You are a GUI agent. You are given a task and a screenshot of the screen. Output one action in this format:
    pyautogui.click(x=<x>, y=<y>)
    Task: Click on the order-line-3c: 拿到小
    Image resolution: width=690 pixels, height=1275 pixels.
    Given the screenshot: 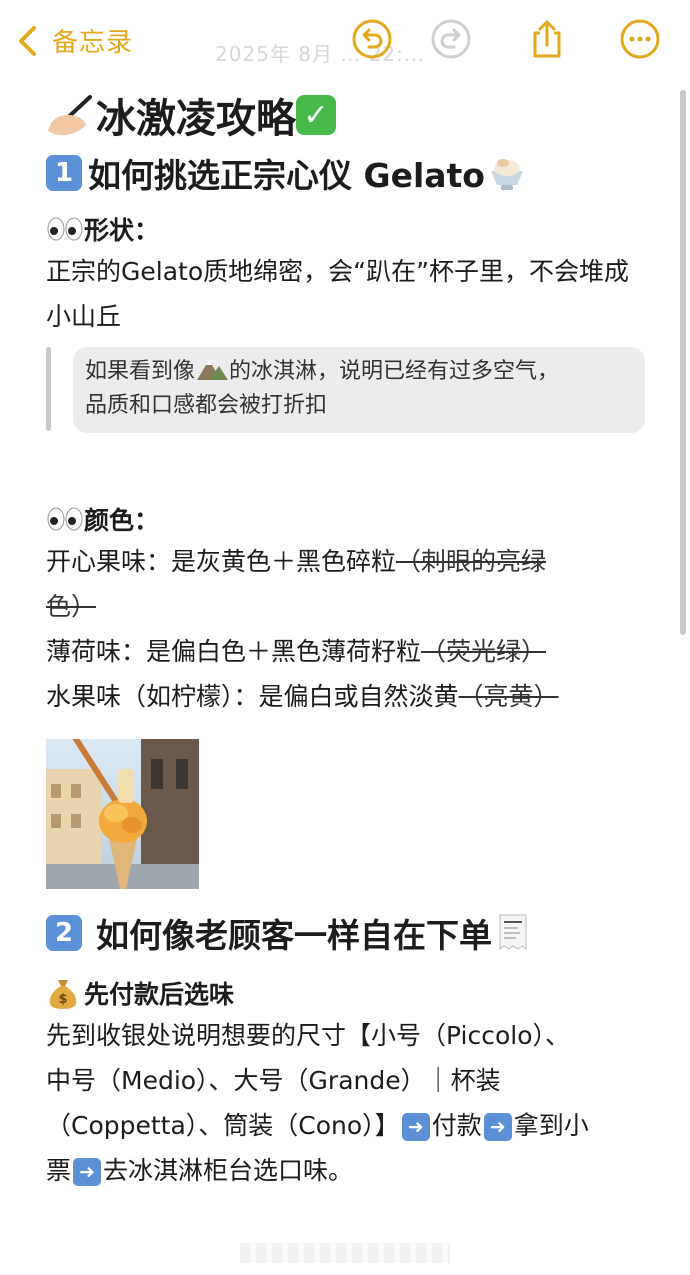 What is the action you would take?
    pyautogui.click(x=551, y=1125)
    